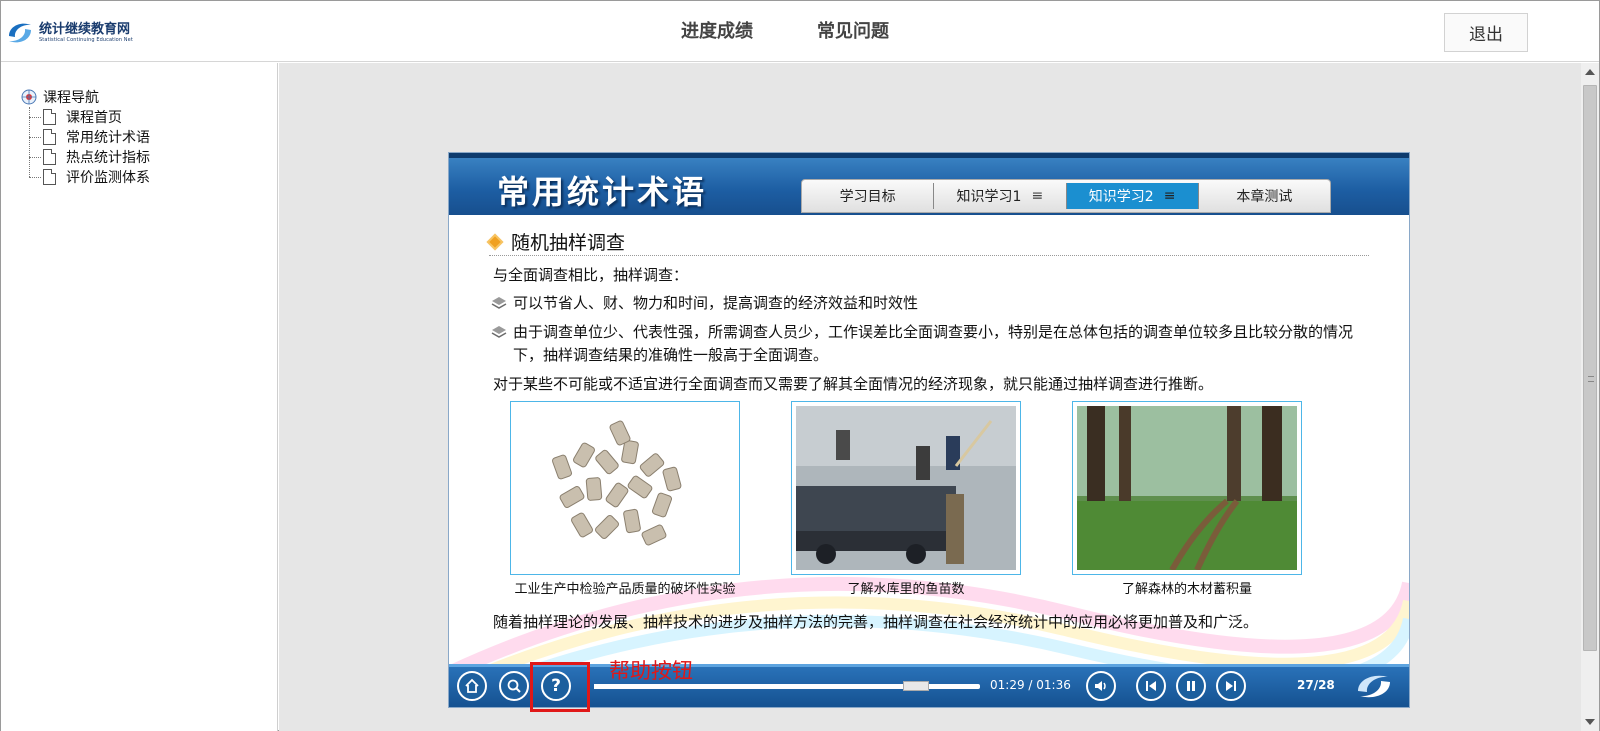 Image resolution: width=1600 pixels, height=731 pixels. Describe the element at coordinates (560, 687) in the screenshot. I see `help-highlight-box` at that location.